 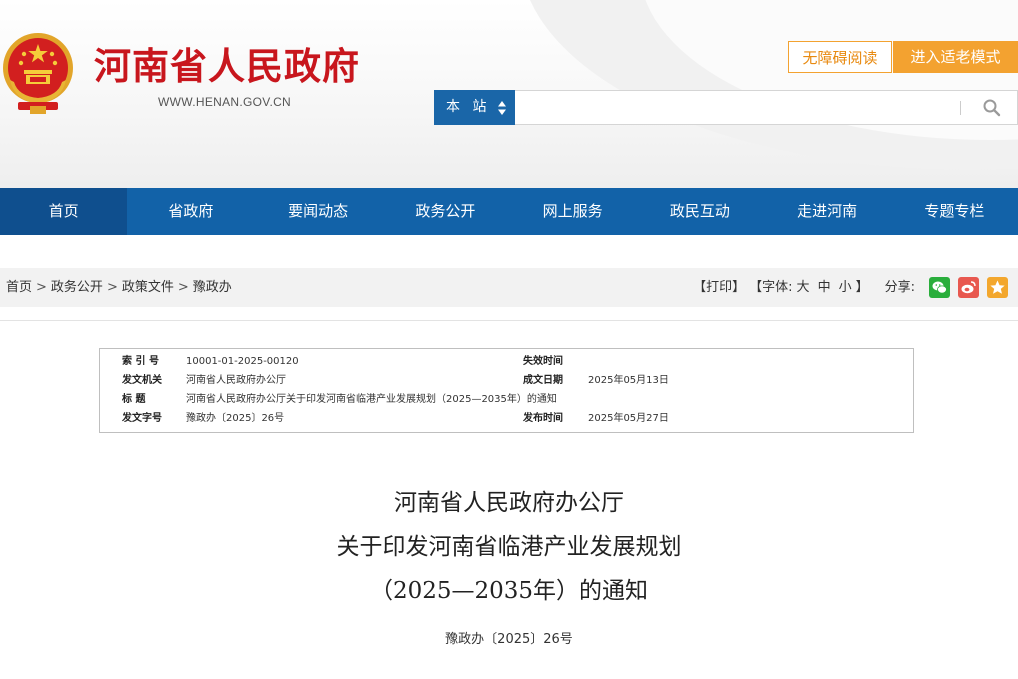 What do you see at coordinates (140, 361) in the screenshot?
I see `index-number-label: 索 引 号` at bounding box center [140, 361].